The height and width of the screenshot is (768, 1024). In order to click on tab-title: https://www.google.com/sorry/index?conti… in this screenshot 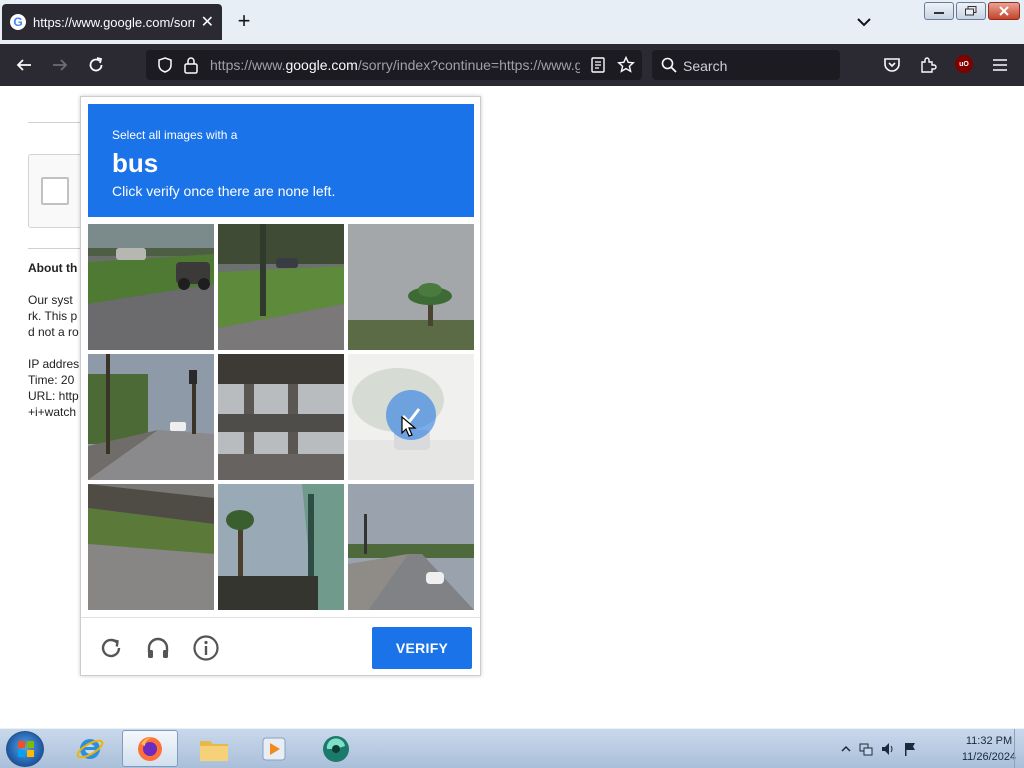, I will do `click(114, 22)`.